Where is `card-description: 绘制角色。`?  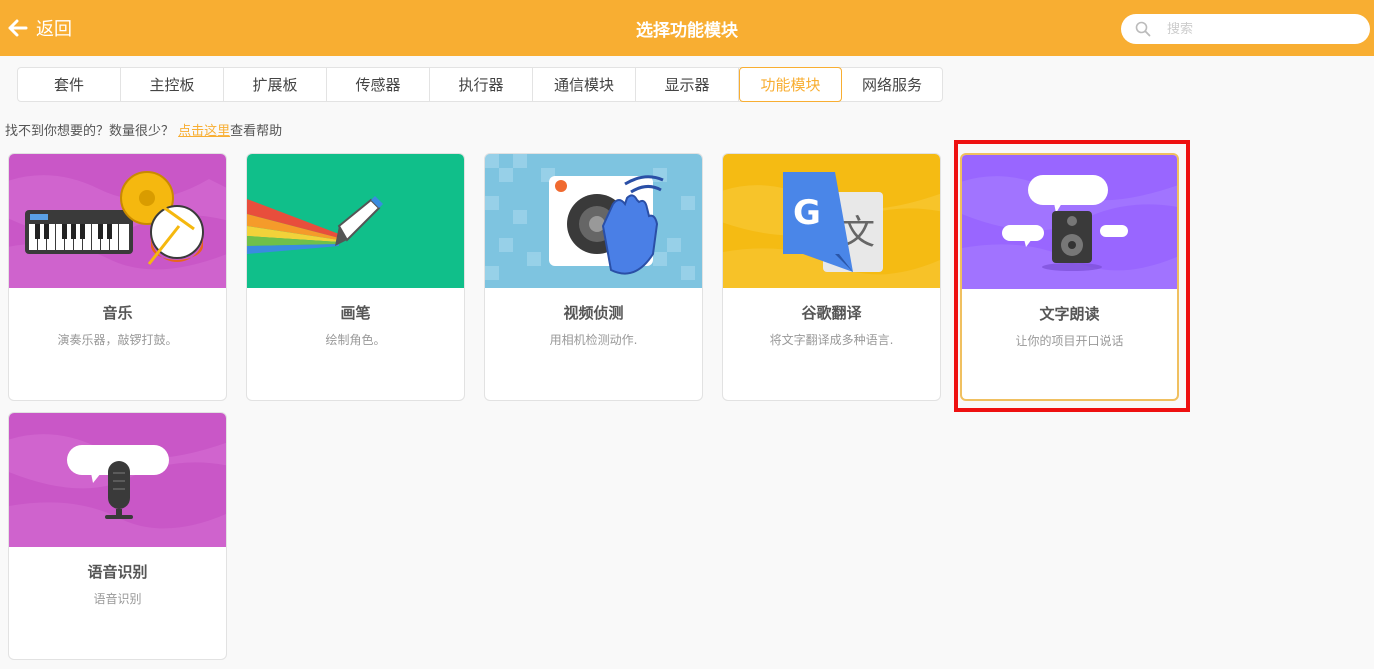
card-description: 绘制角色。 is located at coordinates (355, 340).